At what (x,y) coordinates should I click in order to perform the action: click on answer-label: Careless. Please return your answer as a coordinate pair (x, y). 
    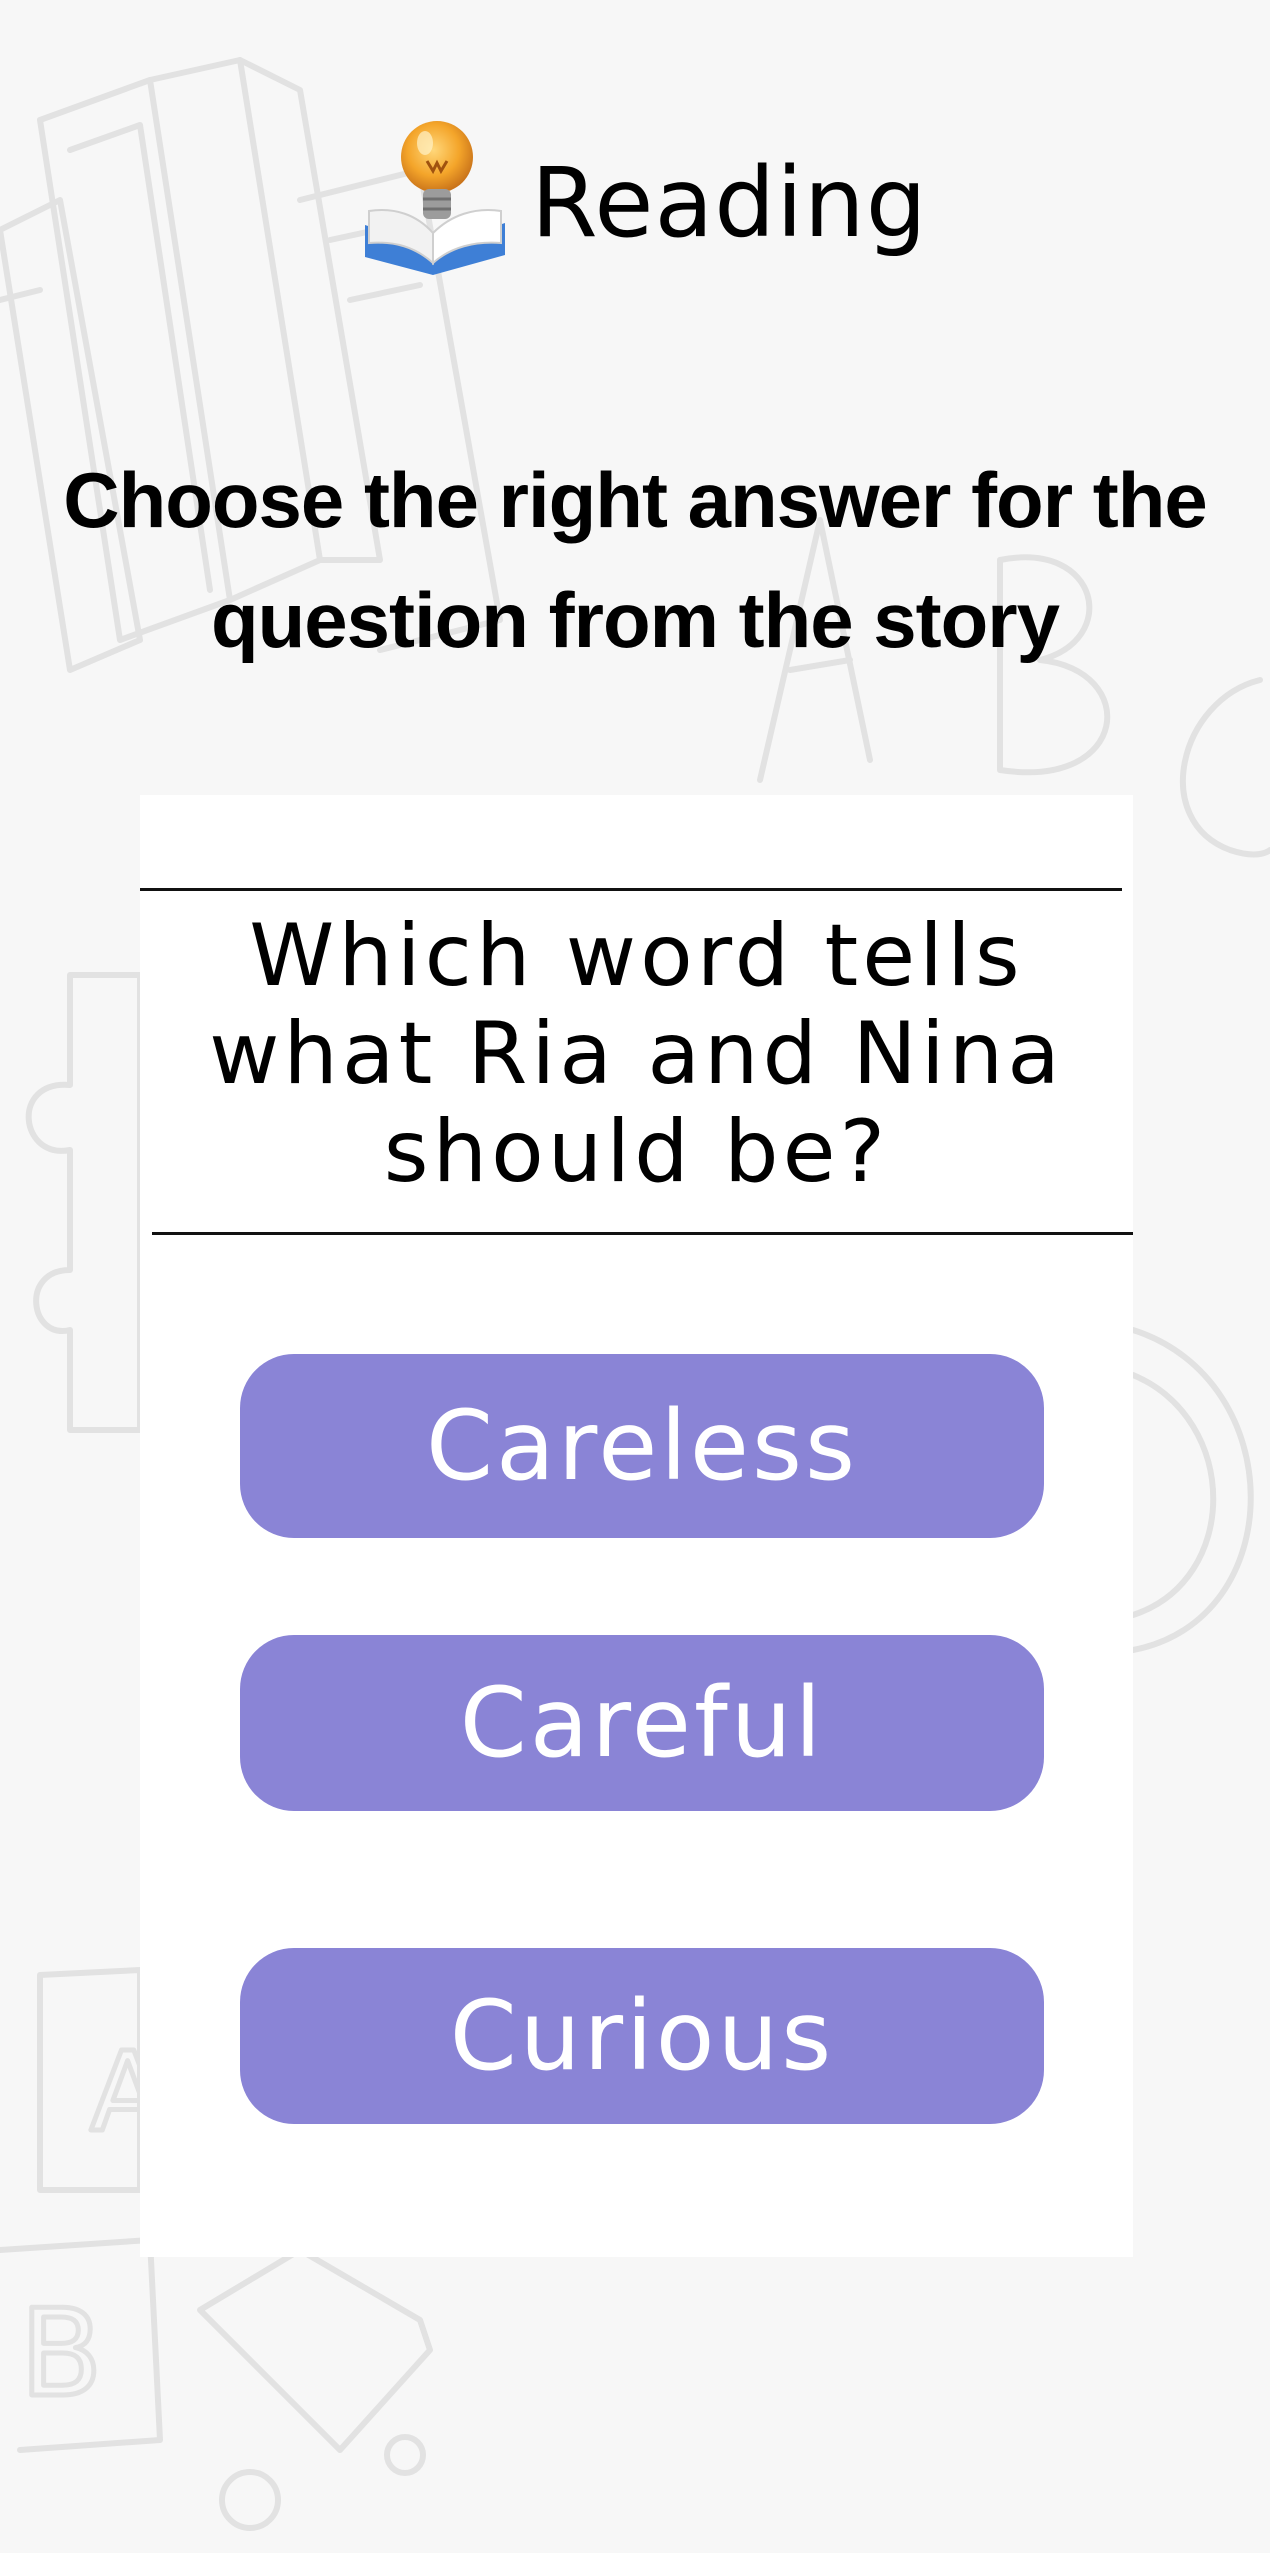
    Looking at the image, I should click on (642, 1446).